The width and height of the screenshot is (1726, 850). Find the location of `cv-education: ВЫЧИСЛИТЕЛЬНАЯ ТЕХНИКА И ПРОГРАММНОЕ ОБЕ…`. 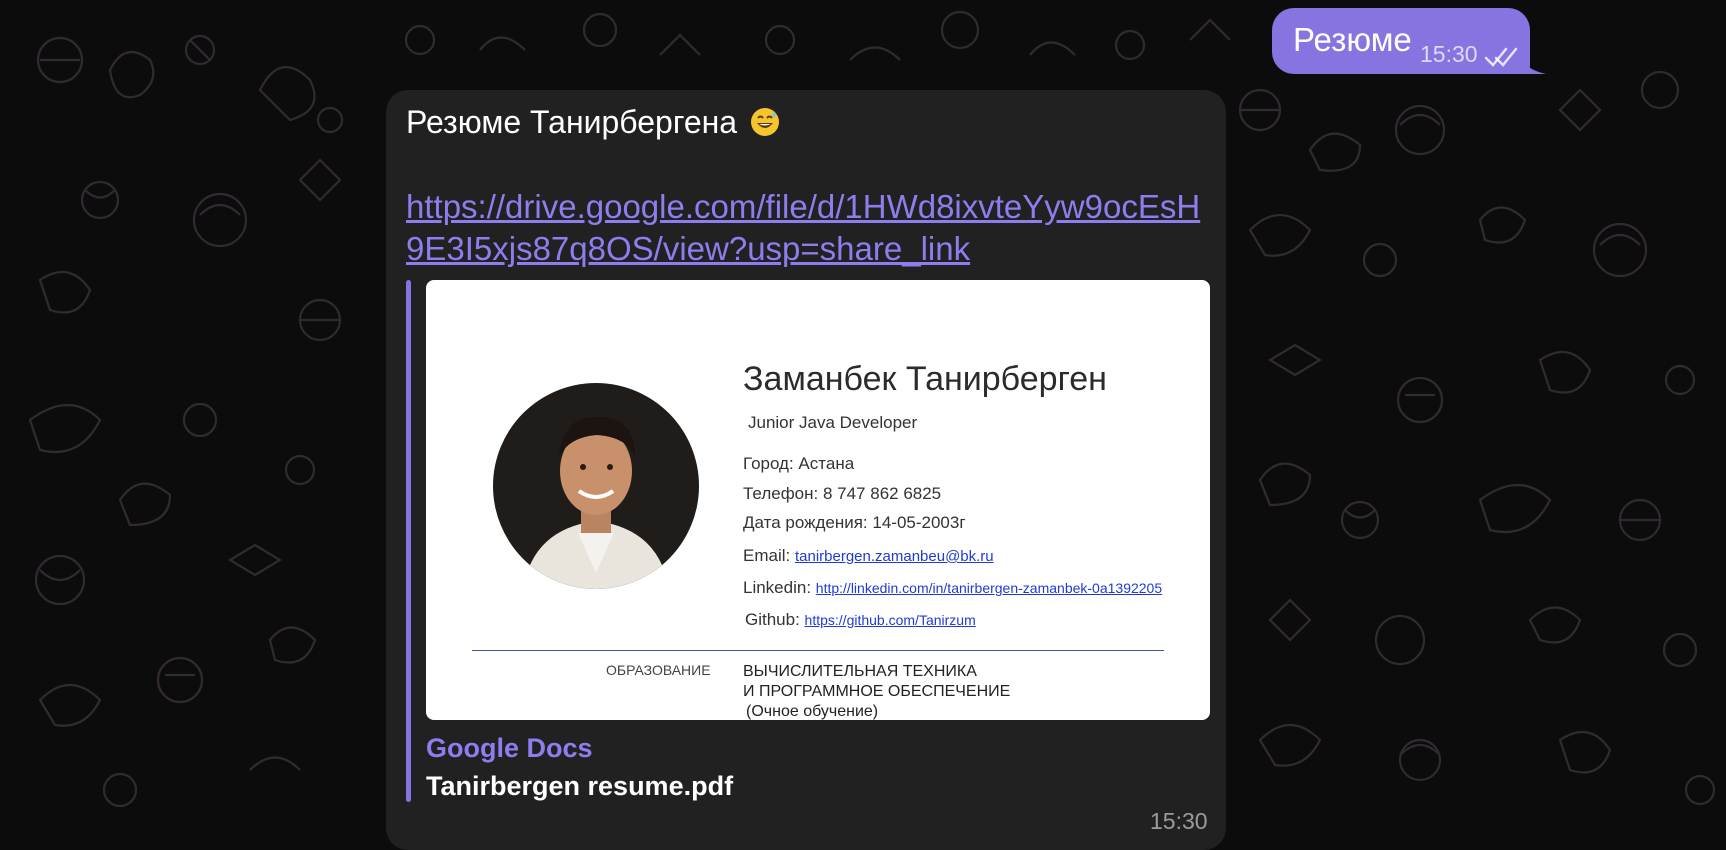

cv-education: ВЫЧИСЛИТЕЛЬНАЯ ТЕХНИКА И ПРОГРАММНОЕ ОБЕ… is located at coordinates (876, 691).